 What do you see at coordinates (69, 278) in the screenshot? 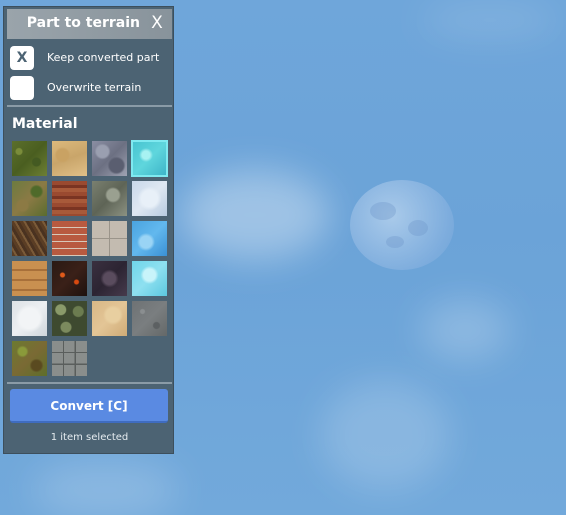
I see `material-swatch-lava` at bounding box center [69, 278].